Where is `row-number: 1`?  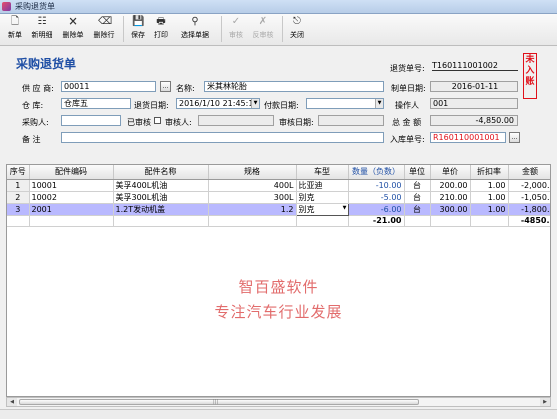 row-number: 1 is located at coordinates (18, 185).